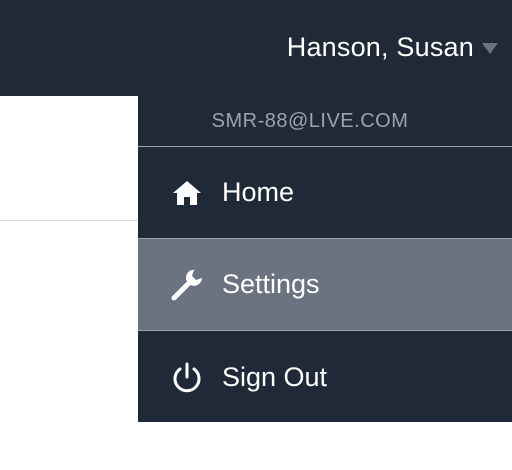 This screenshot has width=512, height=470. I want to click on menu-item-label: Settings, so click(271, 284).